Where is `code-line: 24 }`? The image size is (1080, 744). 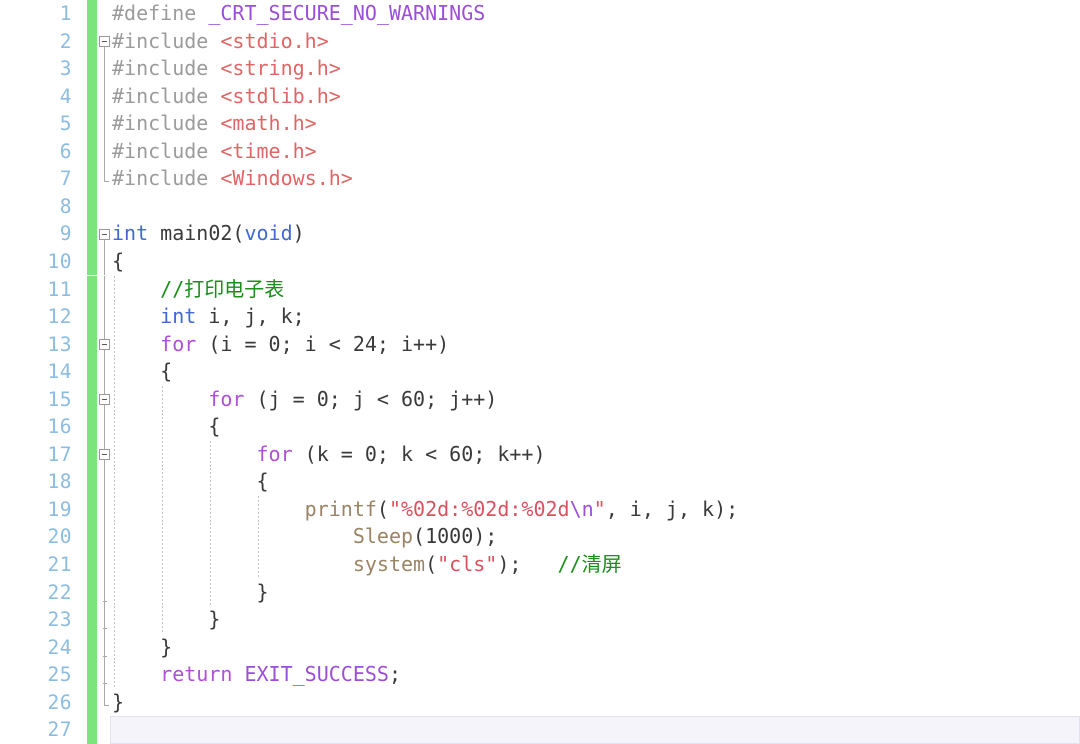 code-line: 24 } is located at coordinates (540, 647).